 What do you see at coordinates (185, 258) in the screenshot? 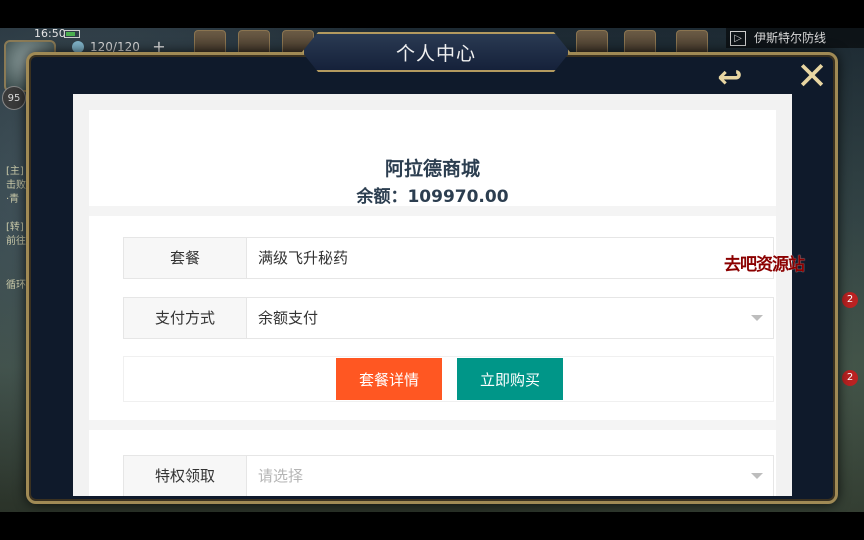
I see `package-label: 套餐` at bounding box center [185, 258].